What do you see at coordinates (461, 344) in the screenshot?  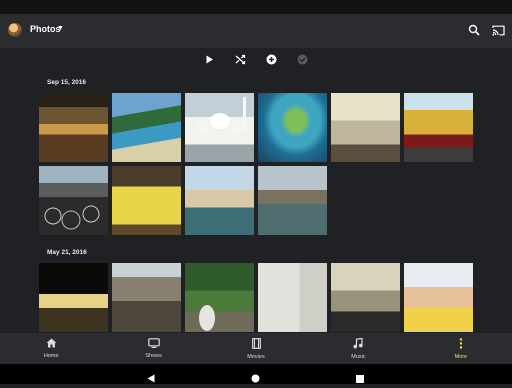 I see `more-vert-icon` at bounding box center [461, 344].